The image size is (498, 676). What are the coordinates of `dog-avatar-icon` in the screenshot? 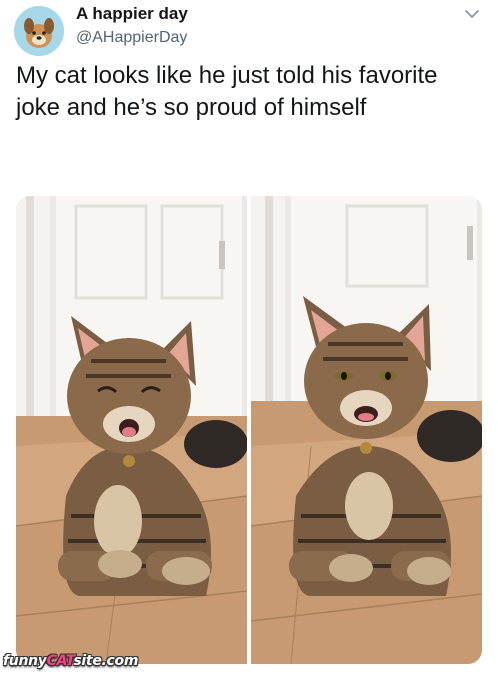 It's located at (39, 31).